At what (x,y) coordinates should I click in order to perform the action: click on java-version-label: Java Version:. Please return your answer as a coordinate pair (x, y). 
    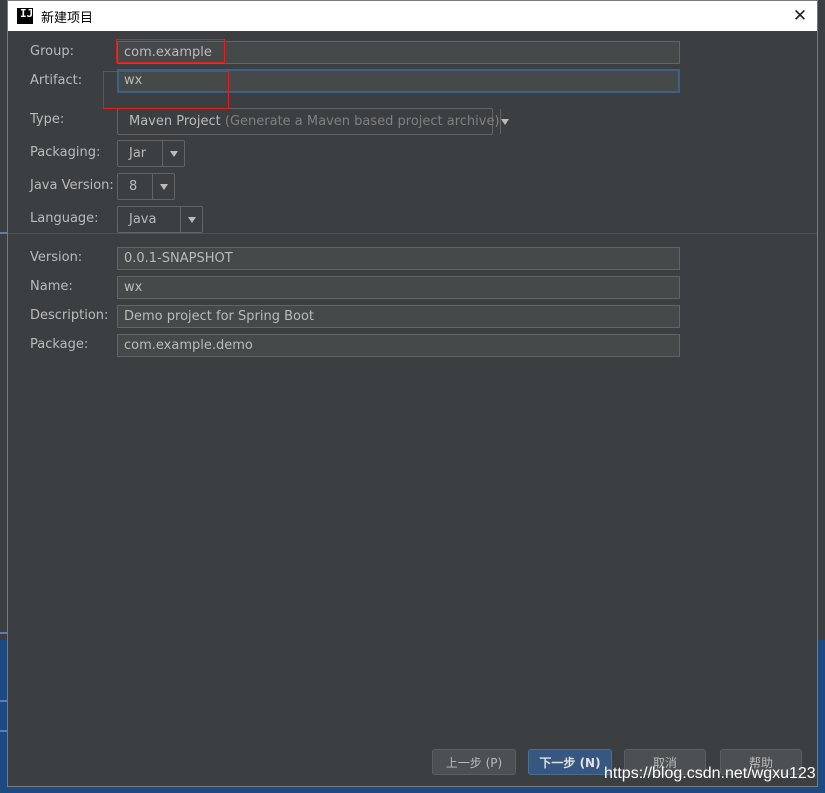
    Looking at the image, I should click on (72, 185).